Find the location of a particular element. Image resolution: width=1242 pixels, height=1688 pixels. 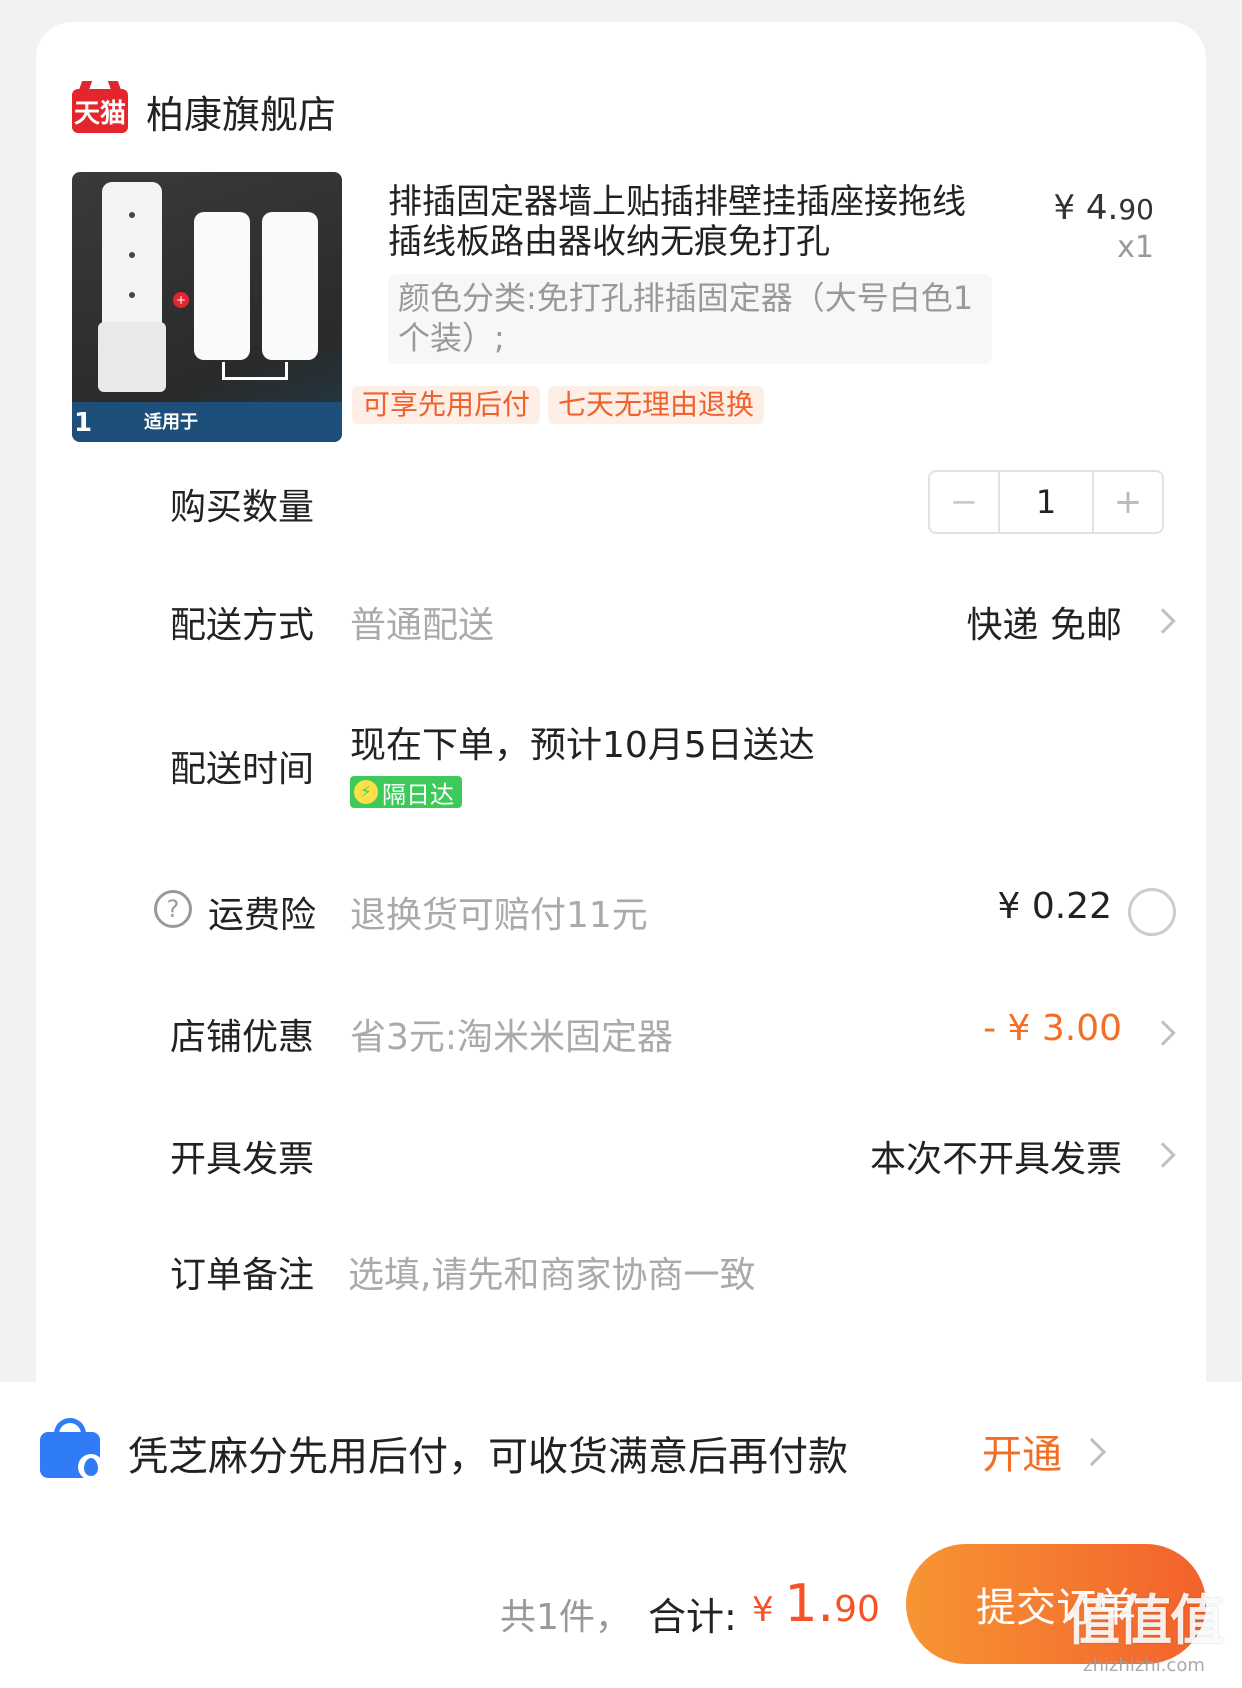

item-count: 共1件， is located at coordinates (565, 1617).